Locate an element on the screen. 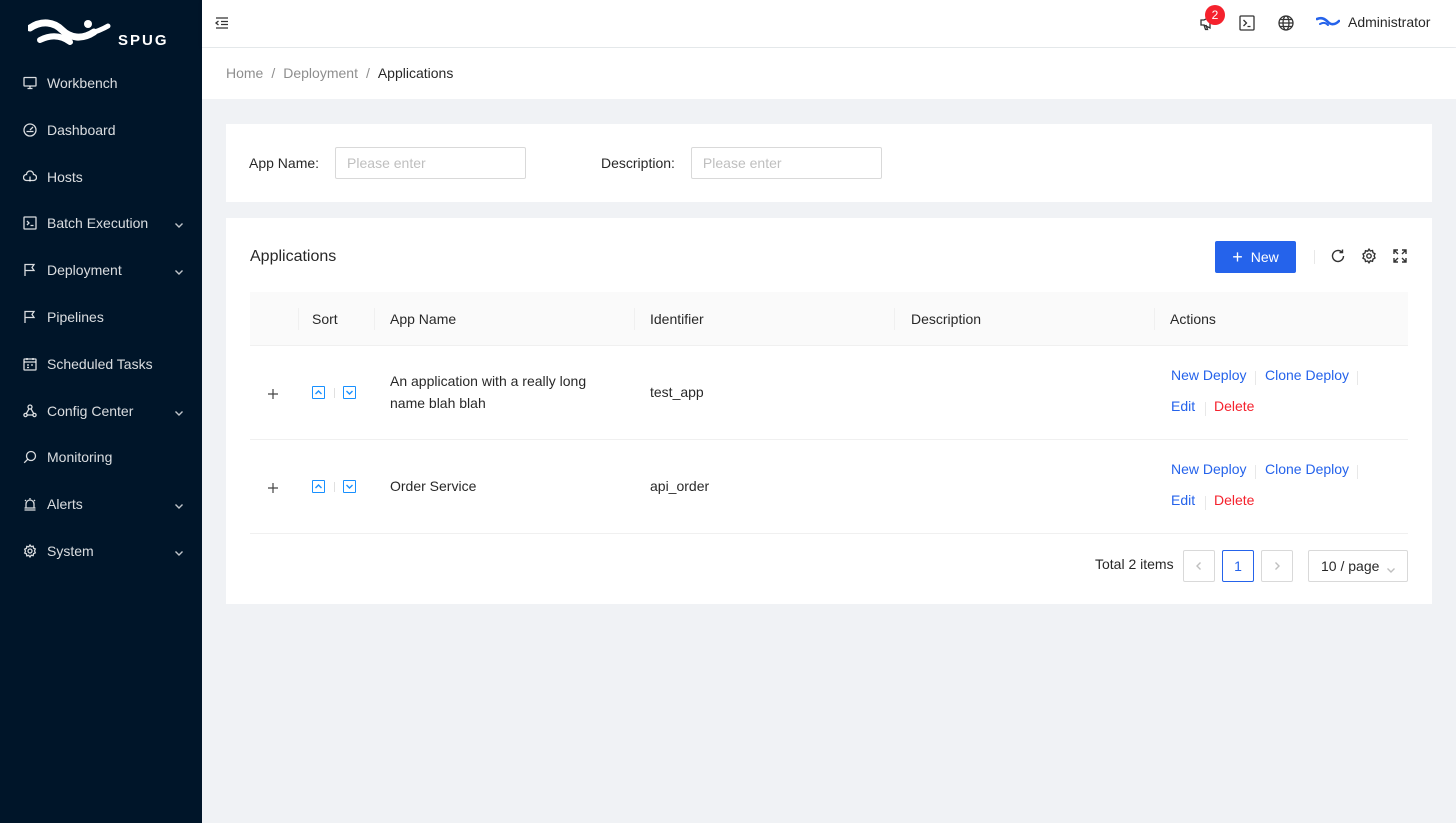 This screenshot has height=823, width=1456. spug-logo-icon is located at coordinates (69, 32).